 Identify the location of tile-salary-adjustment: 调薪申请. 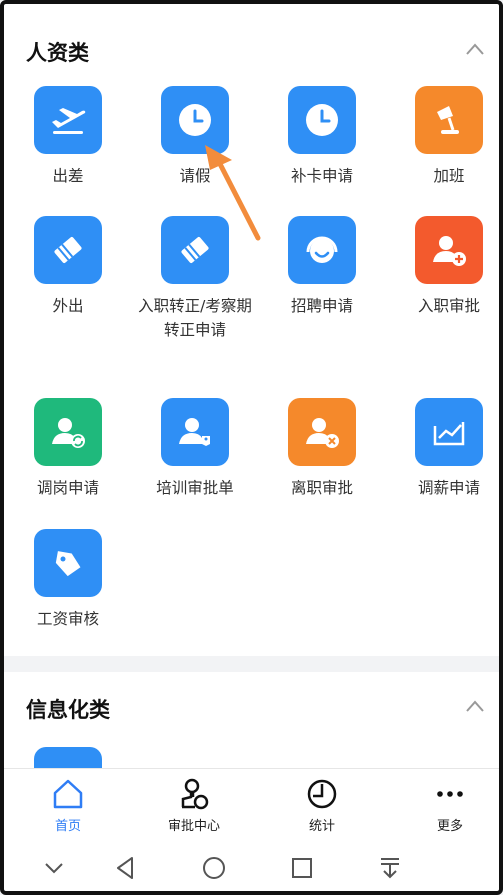
(445, 449).